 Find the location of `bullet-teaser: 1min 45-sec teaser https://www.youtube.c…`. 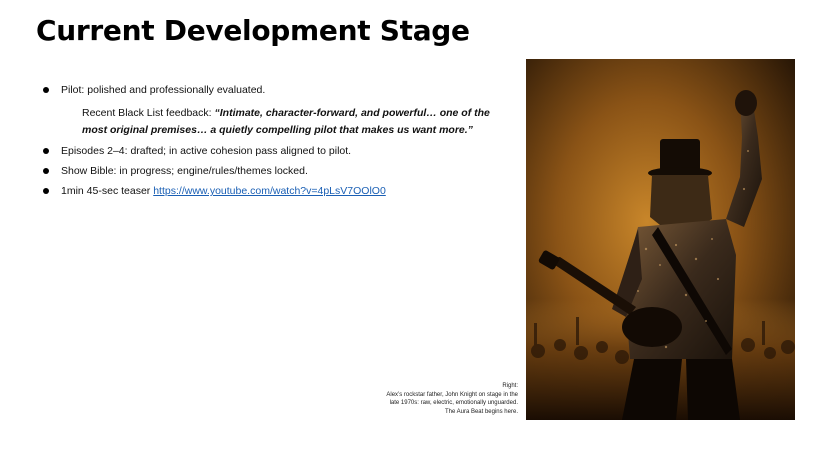

bullet-teaser: 1min 45-sec teaser https://www.youtube.c… is located at coordinates (260, 191).